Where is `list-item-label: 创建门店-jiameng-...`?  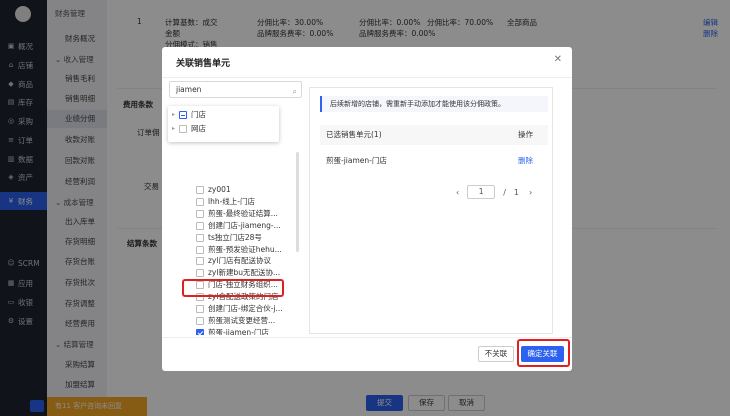 list-item-label: 创建门店-jiameng-... is located at coordinates (244, 225).